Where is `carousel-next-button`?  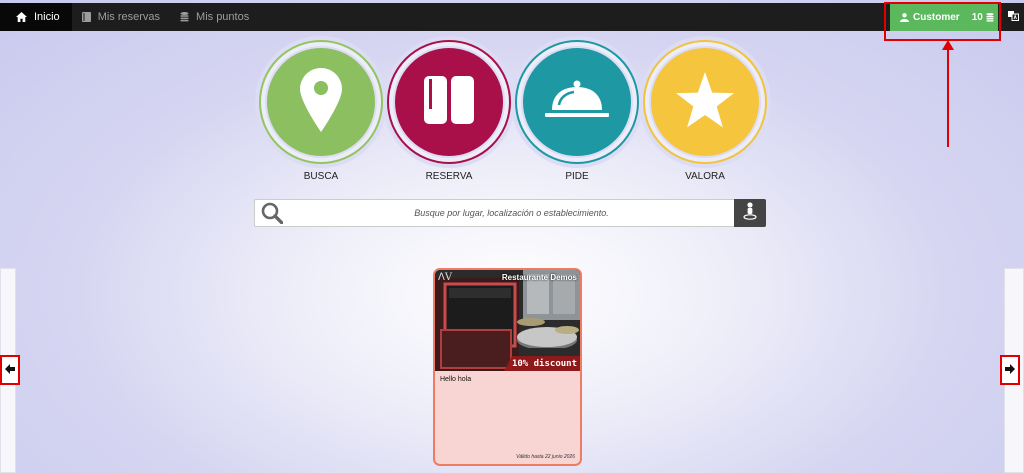
carousel-next-button is located at coordinates (1010, 370).